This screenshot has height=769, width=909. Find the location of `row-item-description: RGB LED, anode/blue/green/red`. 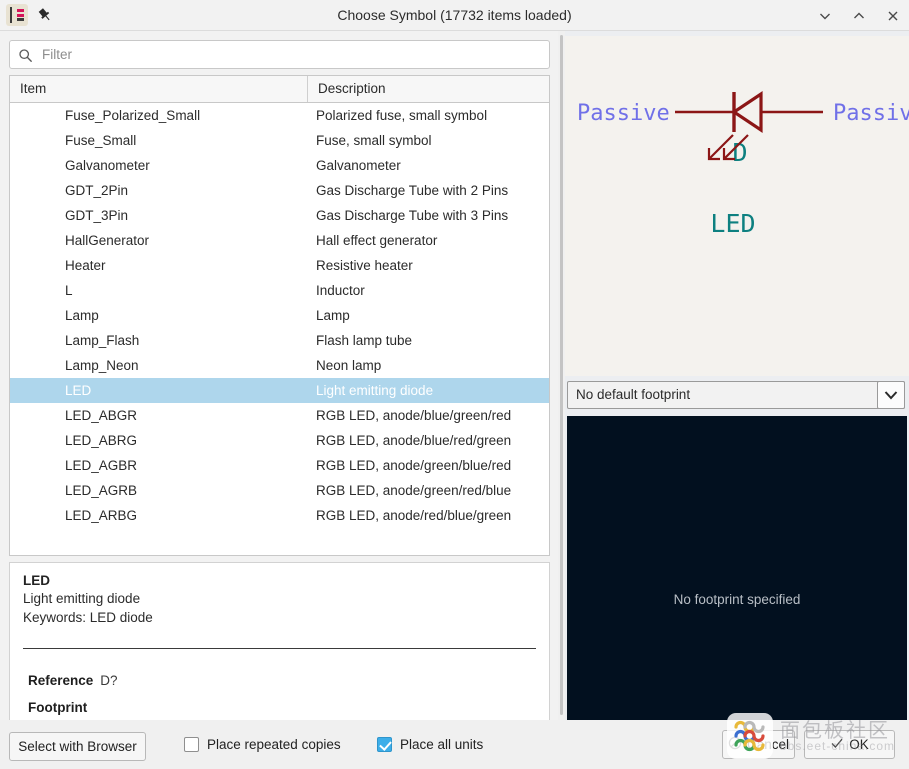

row-item-description: RGB LED, anode/blue/green/red is located at coordinates (414, 415).